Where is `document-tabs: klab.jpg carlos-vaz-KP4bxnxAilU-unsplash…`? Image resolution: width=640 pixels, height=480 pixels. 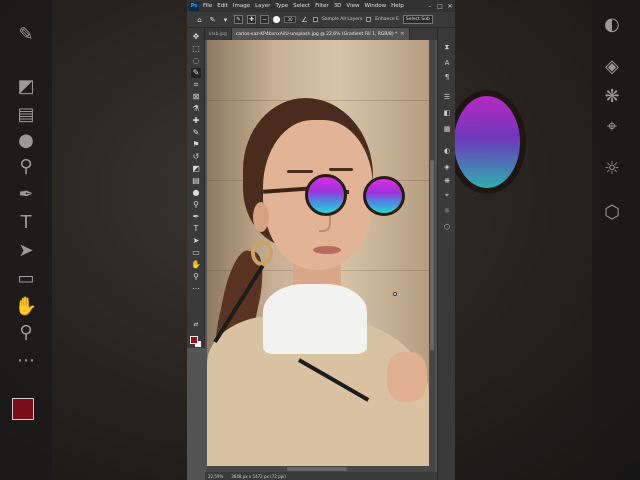 document-tabs: klab.jpg carlos-vaz-KP4bxnxAilU-unsplash… is located at coordinates (321, 34).